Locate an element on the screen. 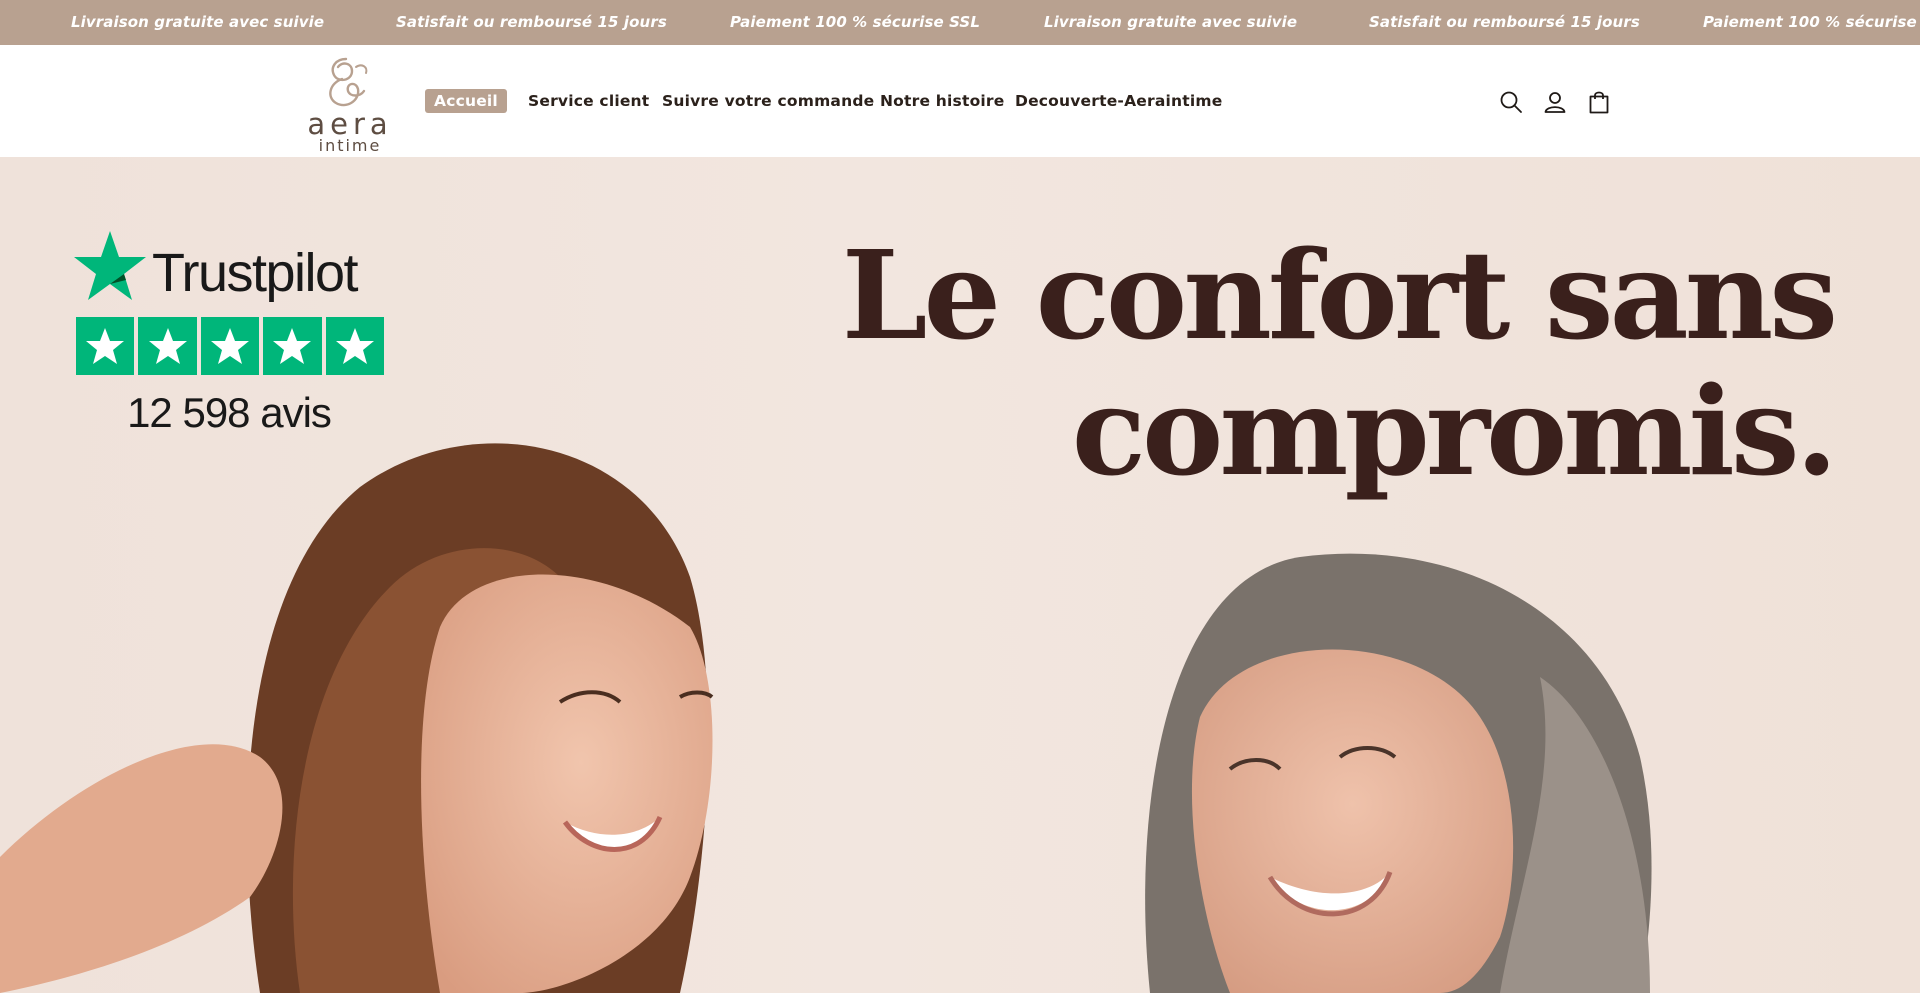  hero-headline: Le confort sans compromis. is located at coordinates (1339, 363).